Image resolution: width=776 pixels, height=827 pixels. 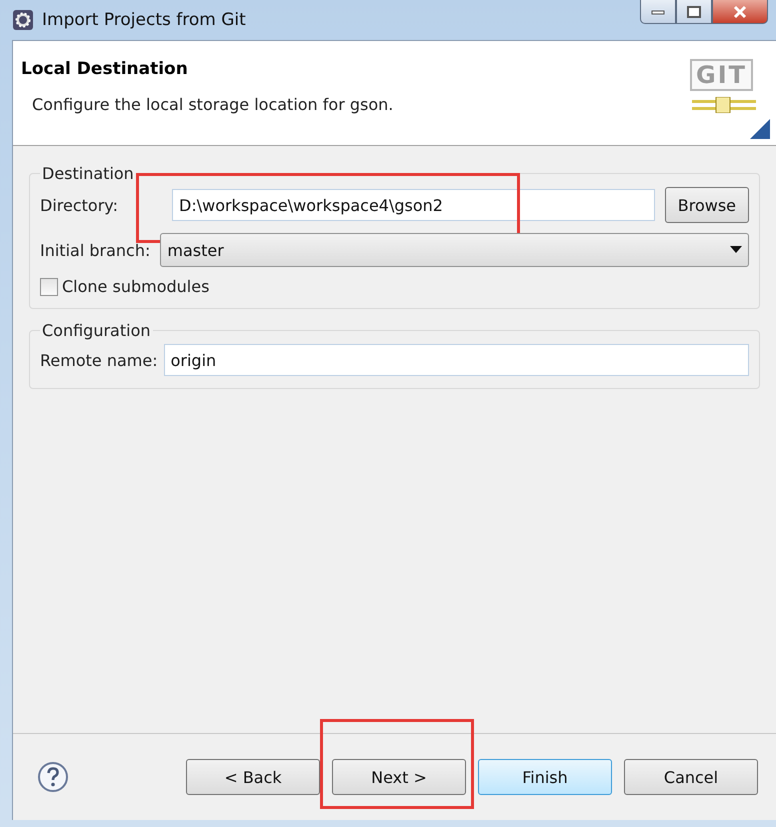 What do you see at coordinates (88, 173) in the screenshot?
I see `group-legend: Destination` at bounding box center [88, 173].